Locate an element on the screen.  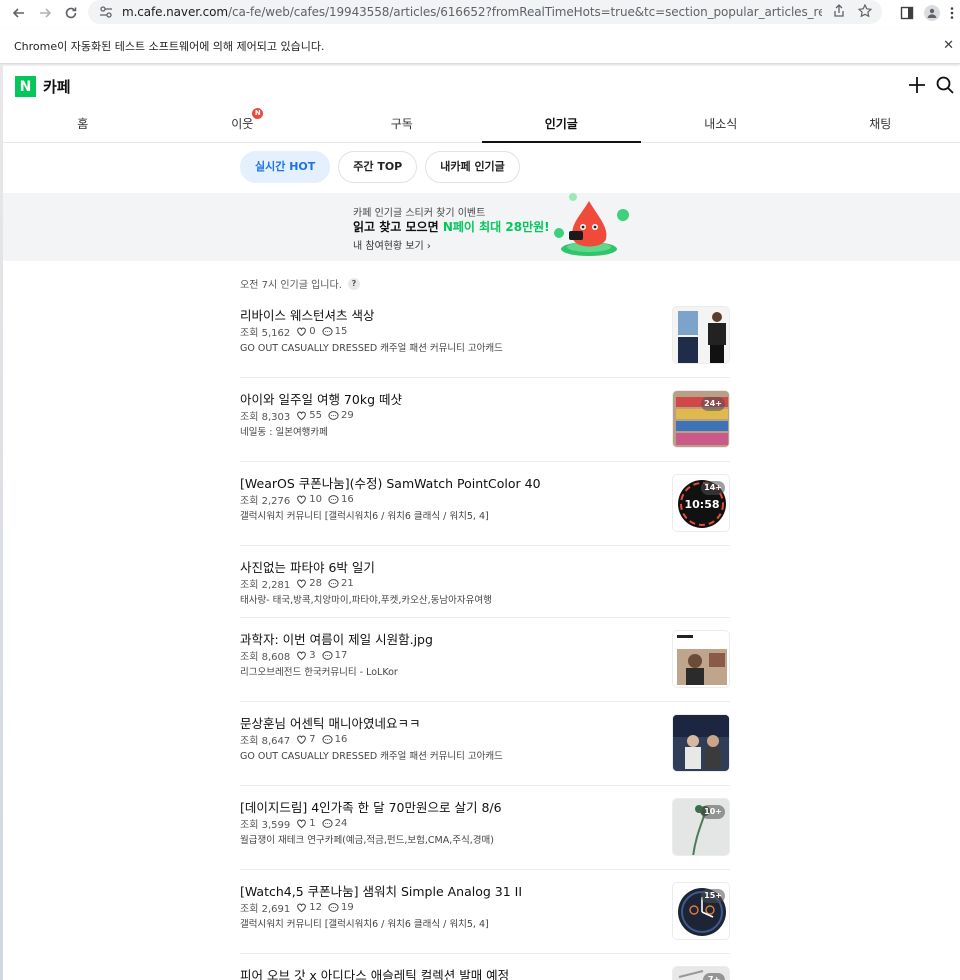
view-count: 조회 8,647 is located at coordinates (265, 741).